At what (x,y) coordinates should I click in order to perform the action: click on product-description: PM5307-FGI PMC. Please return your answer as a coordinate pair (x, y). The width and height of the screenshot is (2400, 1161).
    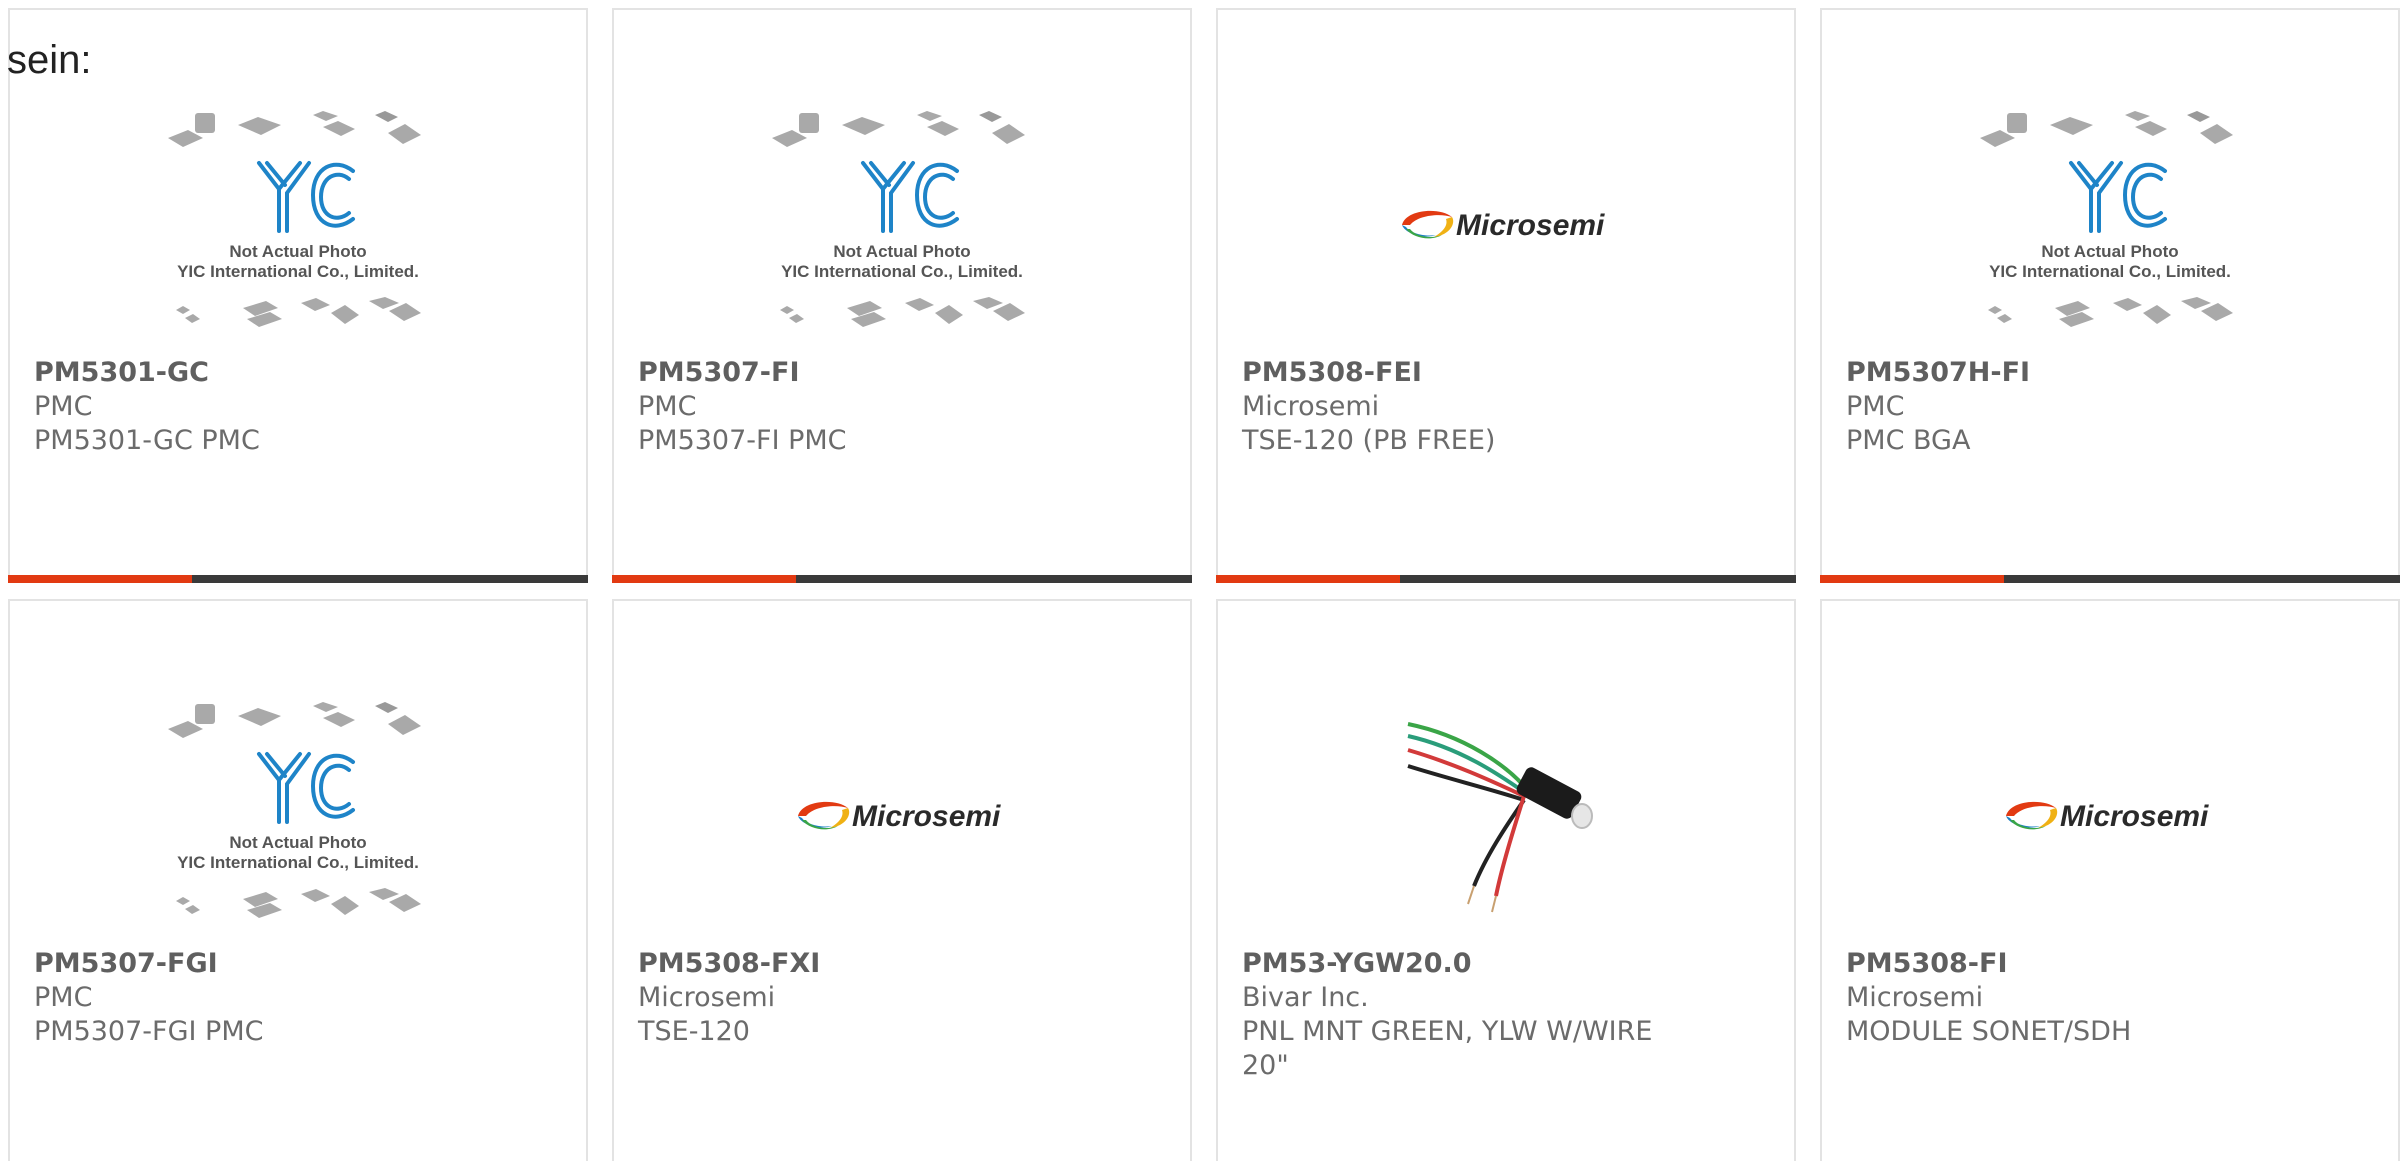
    Looking at the image, I should click on (149, 1031).